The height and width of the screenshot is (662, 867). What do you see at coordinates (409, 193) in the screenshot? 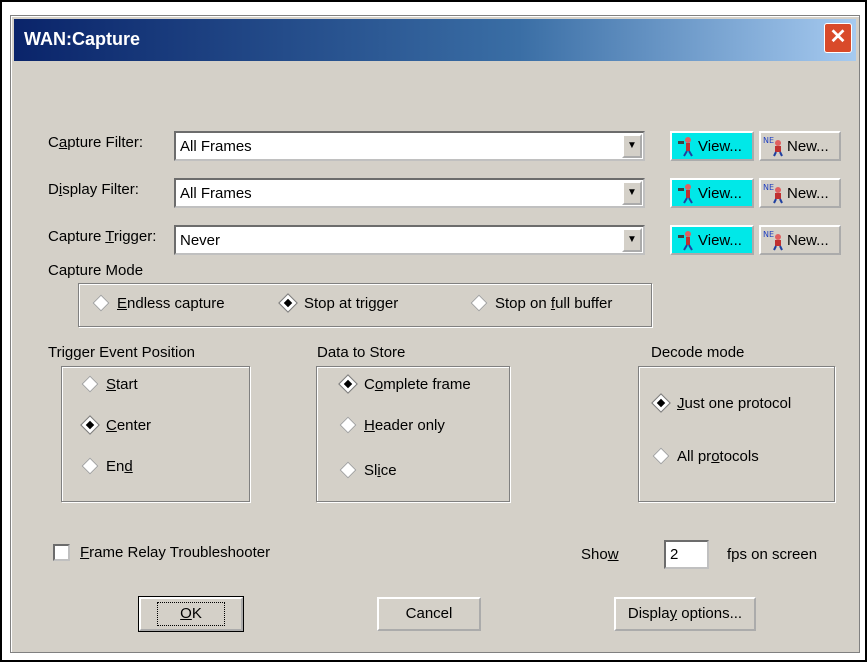
I see `display-filter-dropdown: All Frames ▼` at bounding box center [409, 193].